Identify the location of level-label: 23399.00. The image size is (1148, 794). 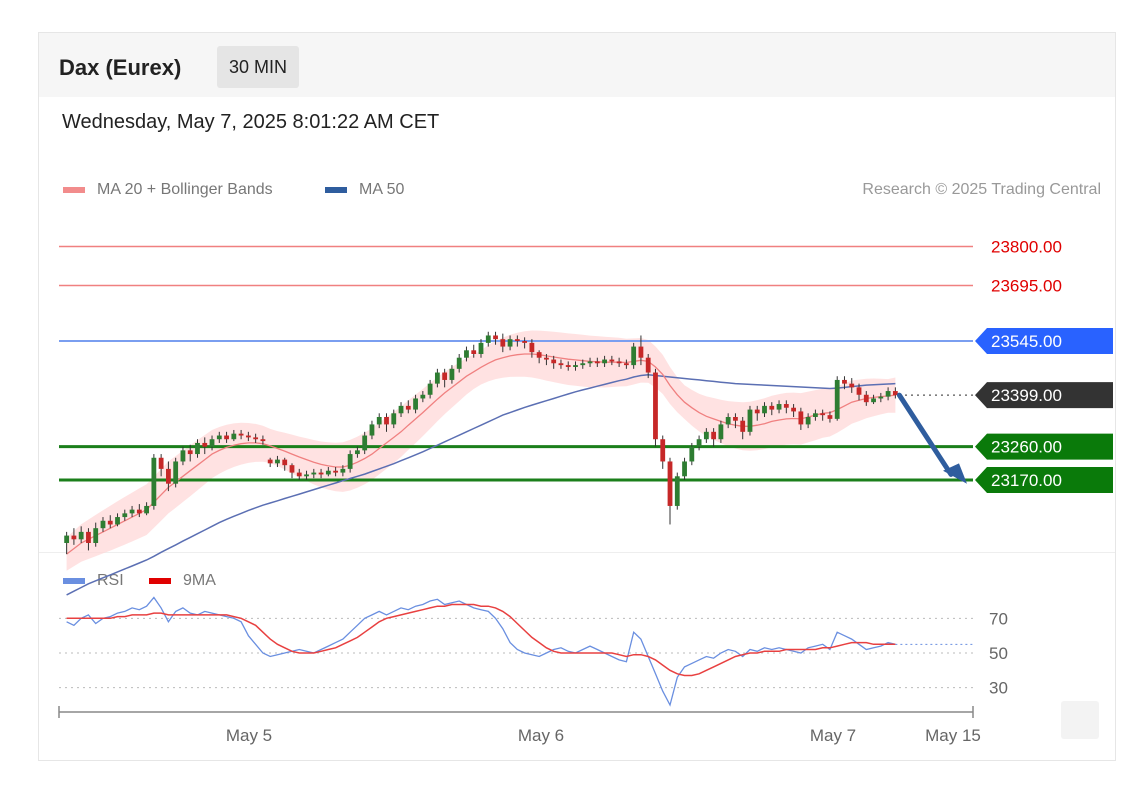
(1026, 395).